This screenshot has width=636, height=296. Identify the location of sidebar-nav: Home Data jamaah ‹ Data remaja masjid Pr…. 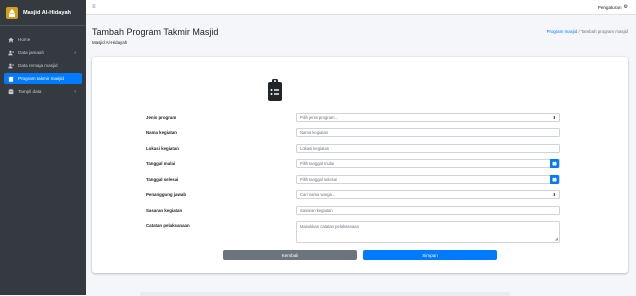
(43, 61).